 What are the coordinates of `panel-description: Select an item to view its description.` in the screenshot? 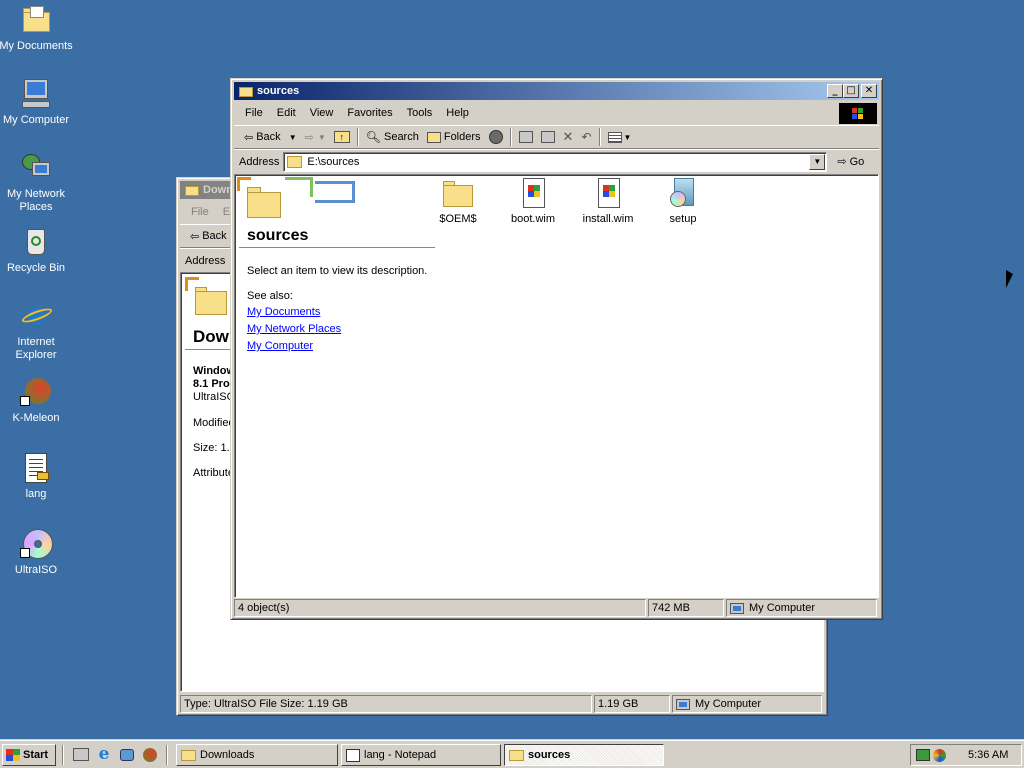 It's located at (337, 271).